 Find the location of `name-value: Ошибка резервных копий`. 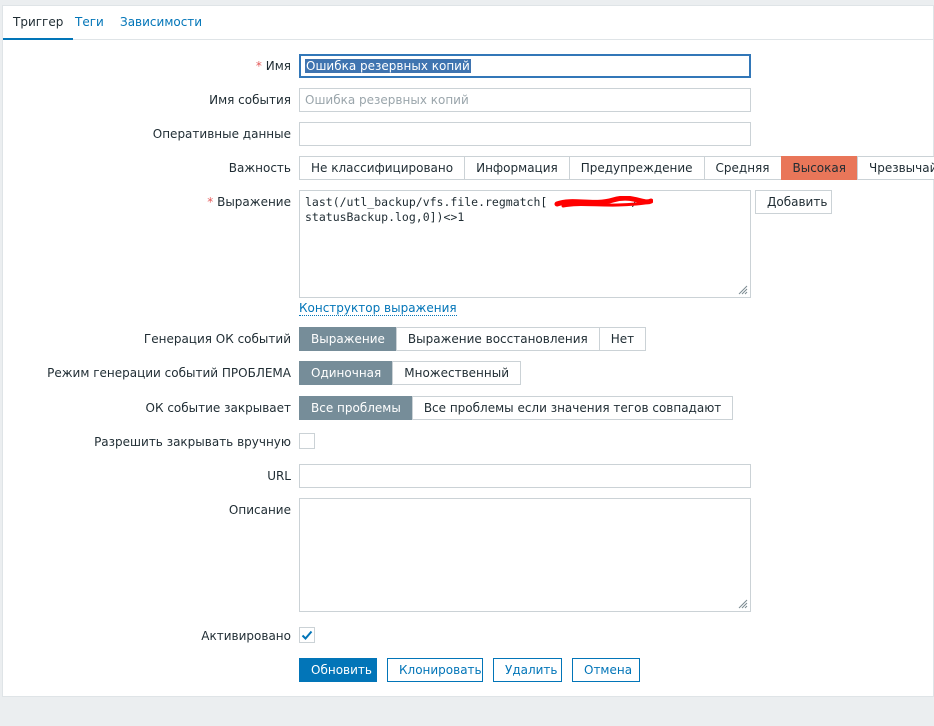

name-value: Ошибка резервных копий is located at coordinates (388, 66).